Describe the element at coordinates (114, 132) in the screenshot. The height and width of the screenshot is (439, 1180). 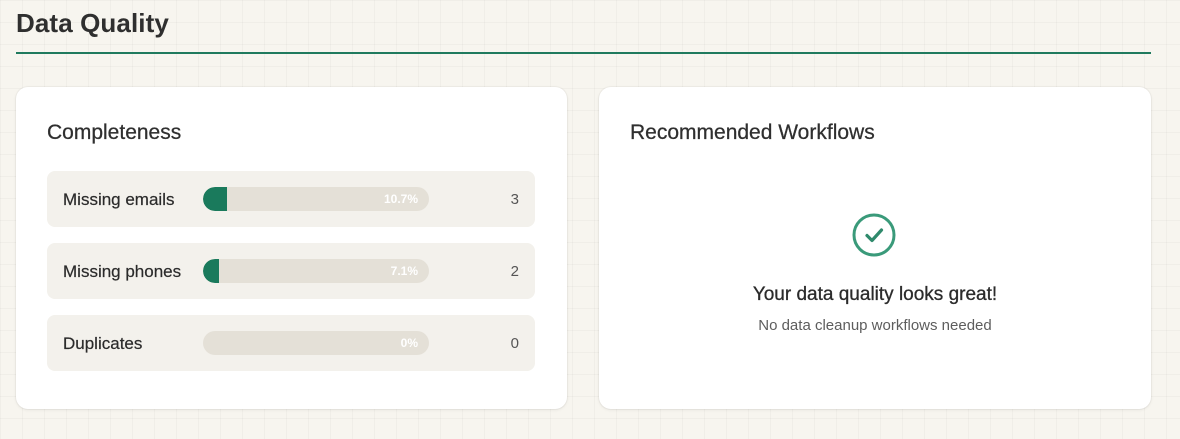
I see `completeness-title: Completeness` at that location.